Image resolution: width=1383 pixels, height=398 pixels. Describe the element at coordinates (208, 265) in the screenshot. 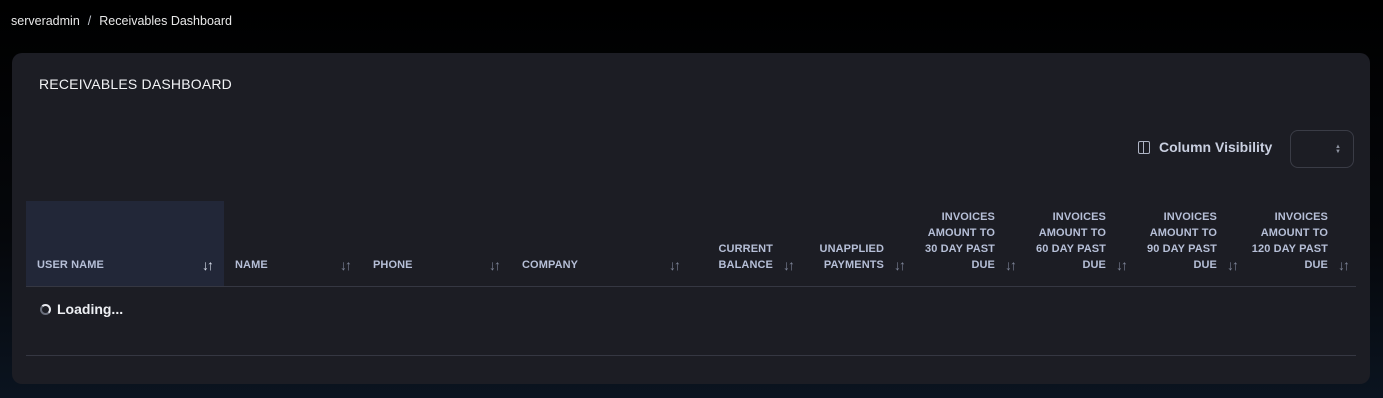

I see `sort-desc-icon: ↓↑` at that location.